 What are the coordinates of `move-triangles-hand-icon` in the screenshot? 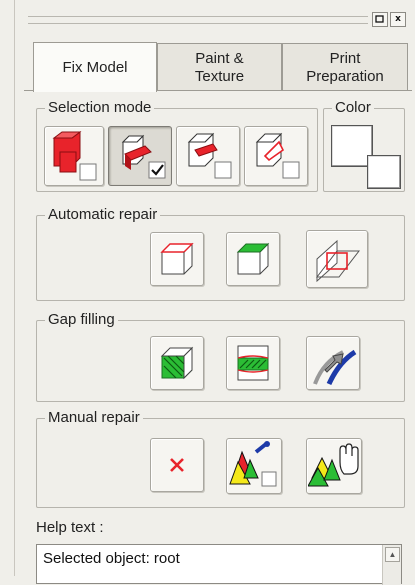 It's located at (333, 465).